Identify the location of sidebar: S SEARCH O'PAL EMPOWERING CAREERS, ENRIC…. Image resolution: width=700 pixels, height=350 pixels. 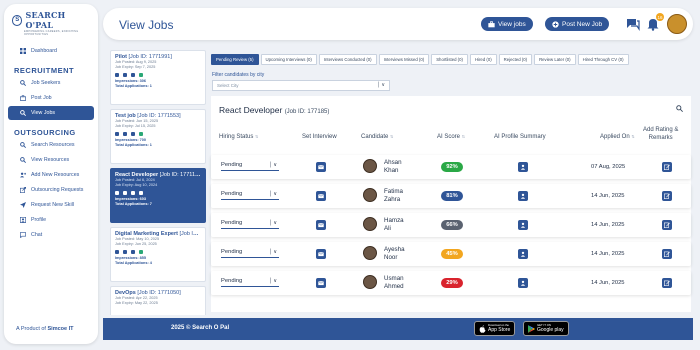
(51, 174).